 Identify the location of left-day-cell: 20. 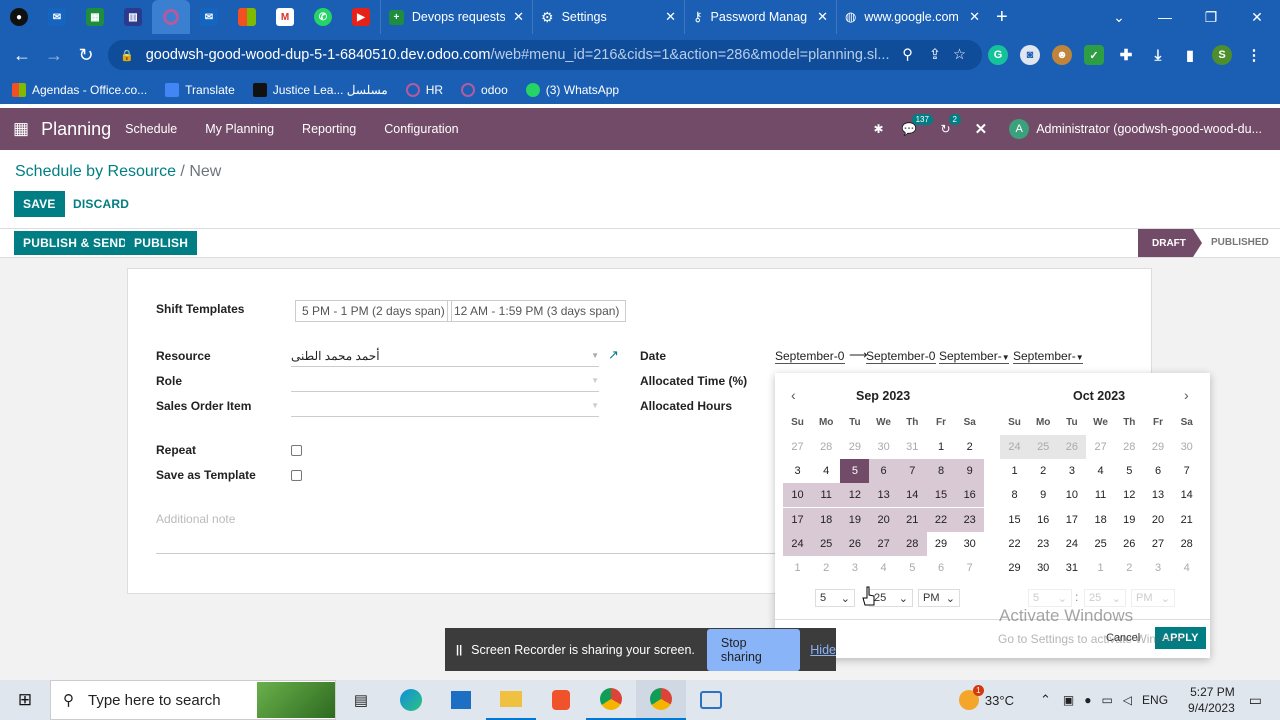
(884, 519).